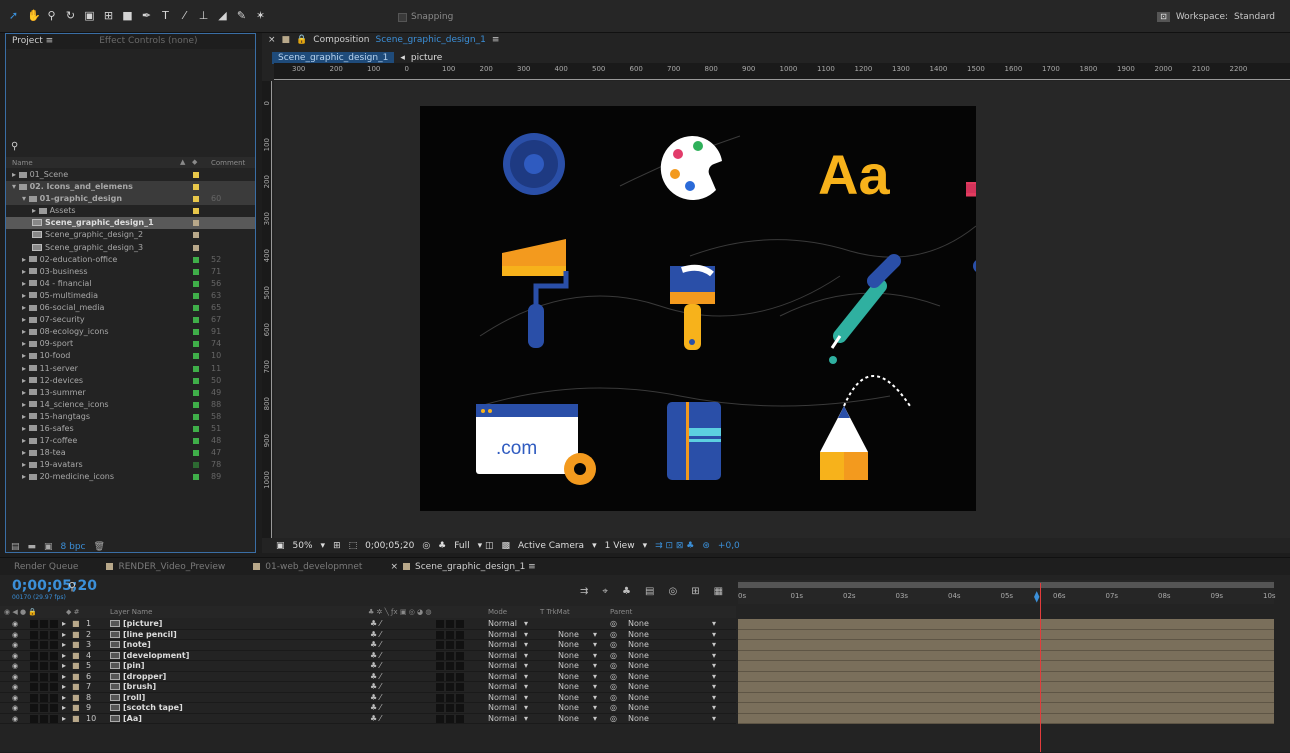 The height and width of the screenshot is (753, 1290). What do you see at coordinates (551, 546) in the screenshot?
I see `camera-value: Active Camera` at bounding box center [551, 546].